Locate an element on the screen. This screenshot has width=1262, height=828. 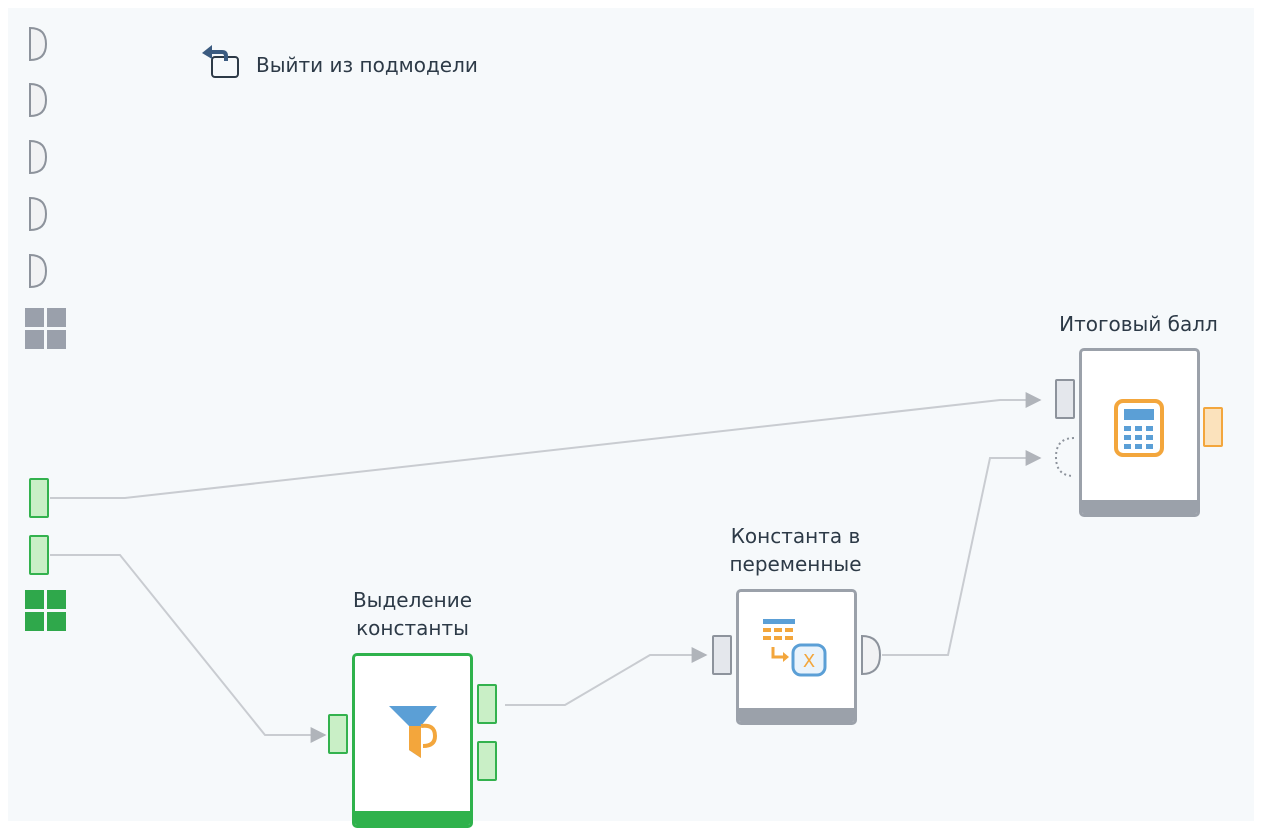
exit-submodel-icon is located at coordinates (222, 65).